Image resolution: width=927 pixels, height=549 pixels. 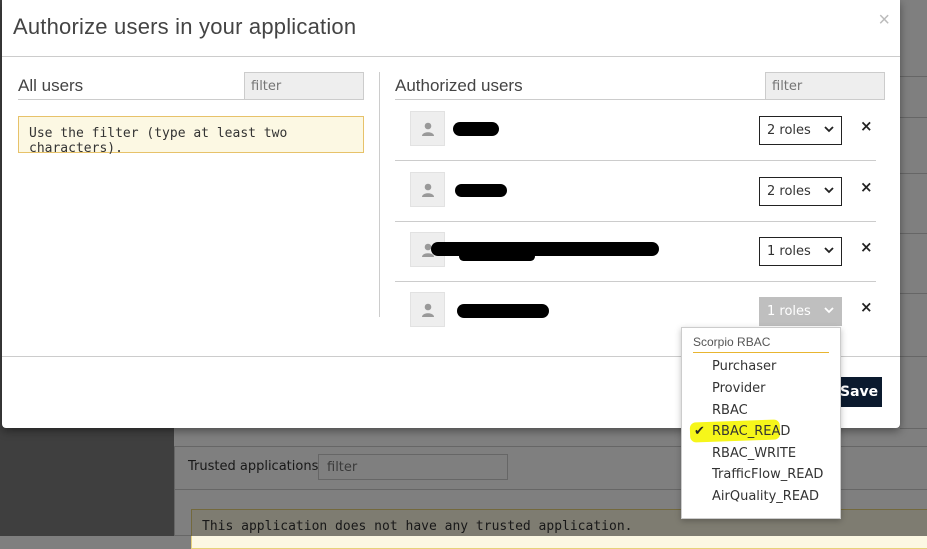 I want to click on role-option: TrafficFlow_READ, so click(x=767, y=474).